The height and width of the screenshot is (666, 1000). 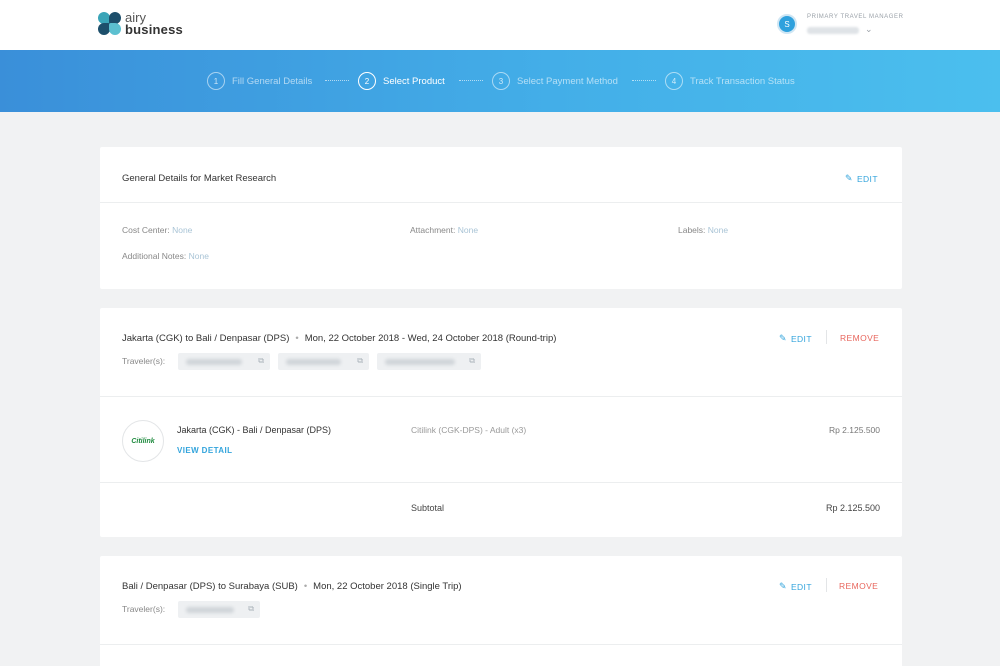 I want to click on subtotal-value: Rp 2.125.500, so click(x=852, y=508).